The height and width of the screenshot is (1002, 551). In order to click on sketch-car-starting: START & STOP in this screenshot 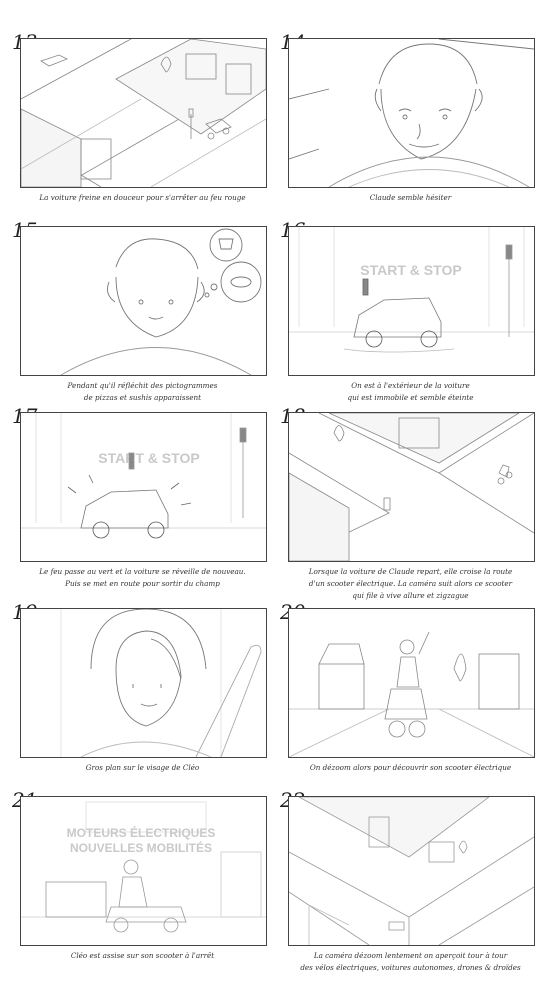, I will do `click(143, 476)`.